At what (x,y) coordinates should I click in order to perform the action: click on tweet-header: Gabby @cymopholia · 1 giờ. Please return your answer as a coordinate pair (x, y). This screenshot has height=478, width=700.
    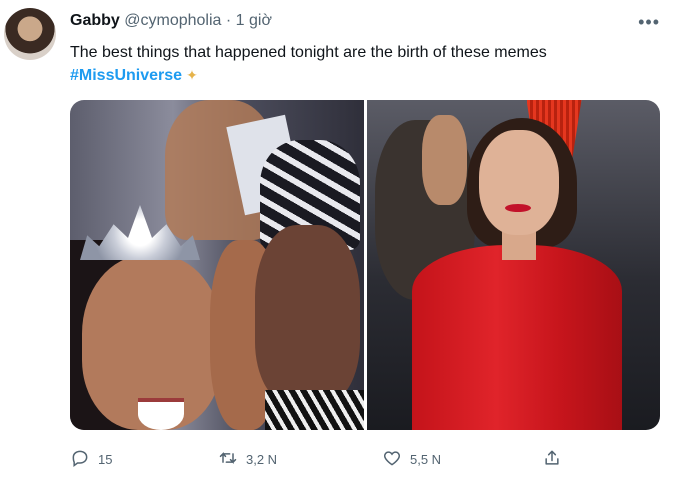
    Looking at the image, I should click on (171, 21).